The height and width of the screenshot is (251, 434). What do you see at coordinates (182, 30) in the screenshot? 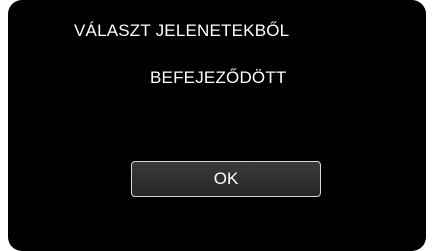
I see `dialog-title: VÁLASZT JELENETEKBŐL` at bounding box center [182, 30].